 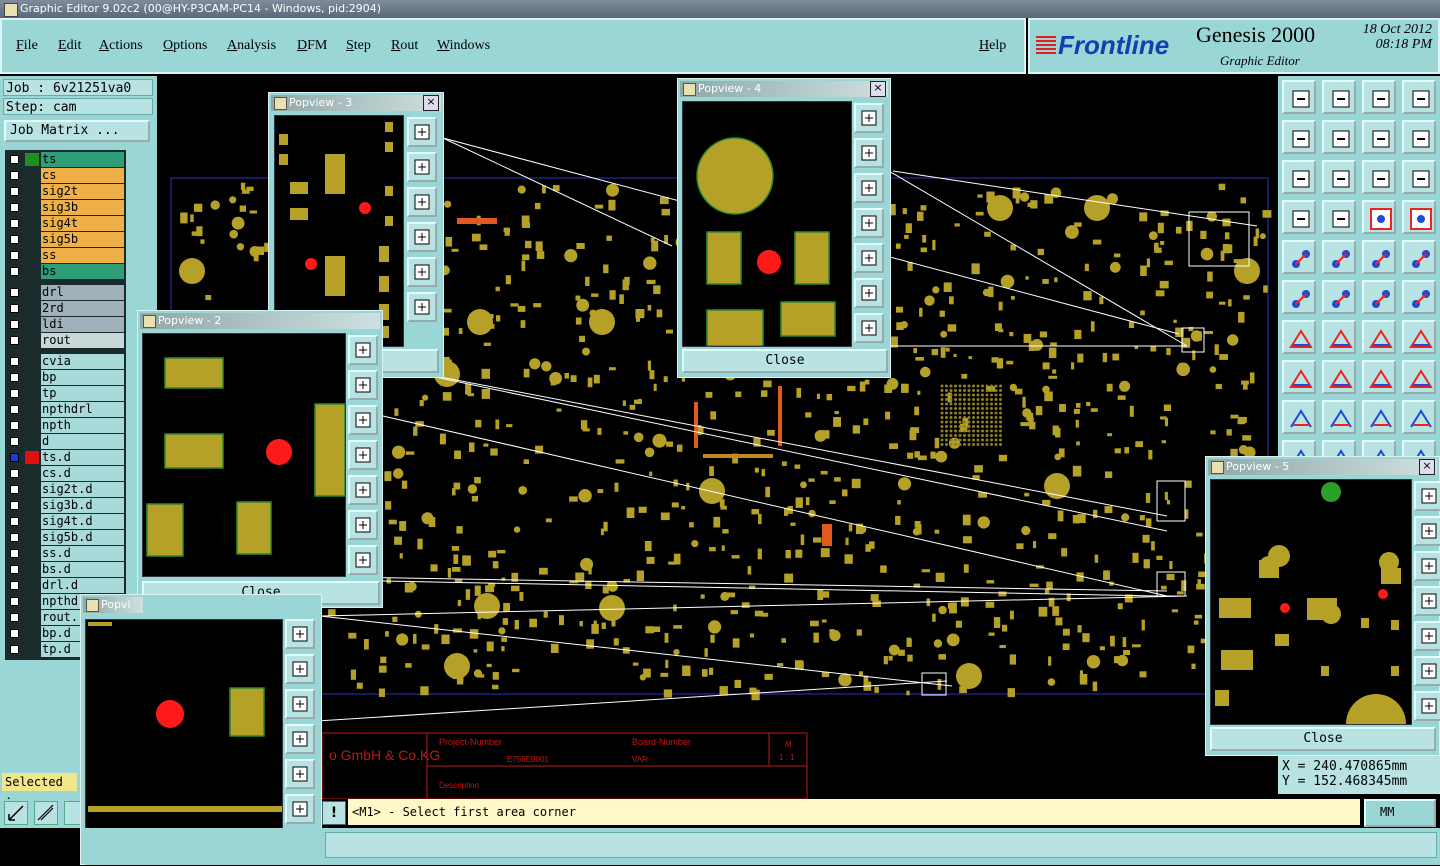 I want to click on layer-row: sig4t.d, so click(x=65, y=521).